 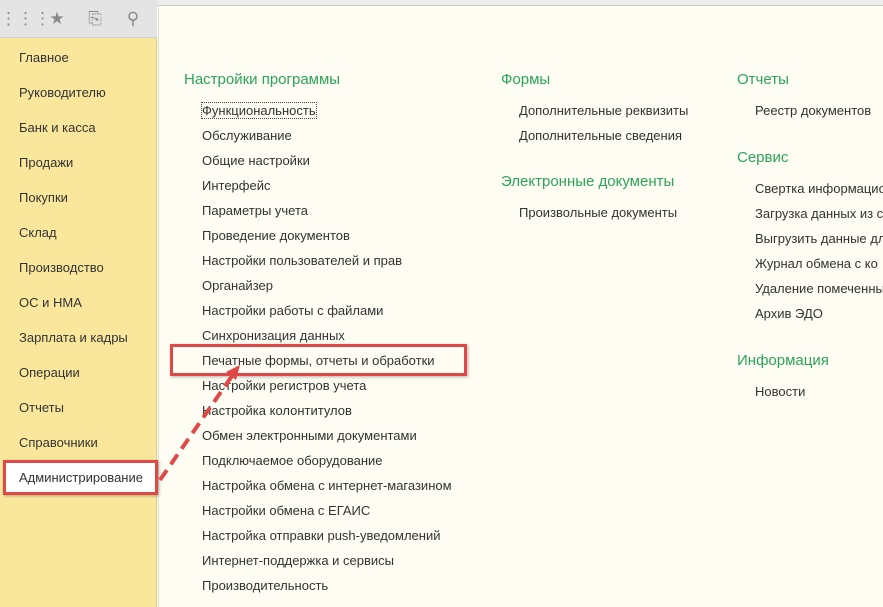 What do you see at coordinates (80, 302) in the screenshot?
I see `sidebar-item: ОС и НМА` at bounding box center [80, 302].